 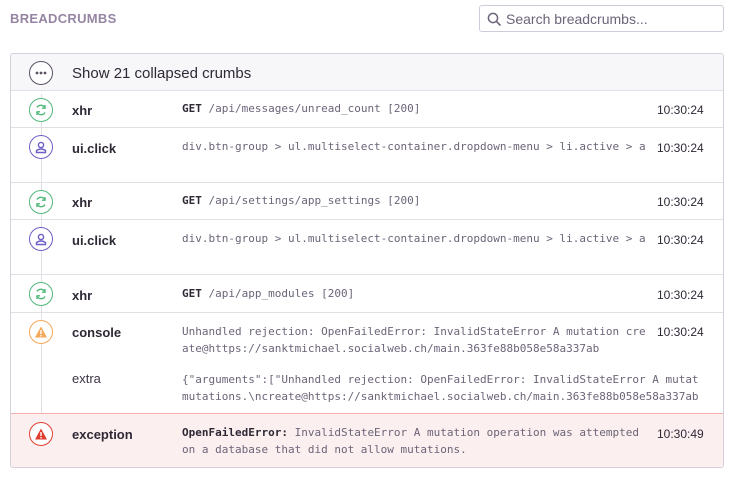 What do you see at coordinates (368, 20) in the screenshot?
I see `breadcrumbs-header: BREADCRUMBS` at bounding box center [368, 20].